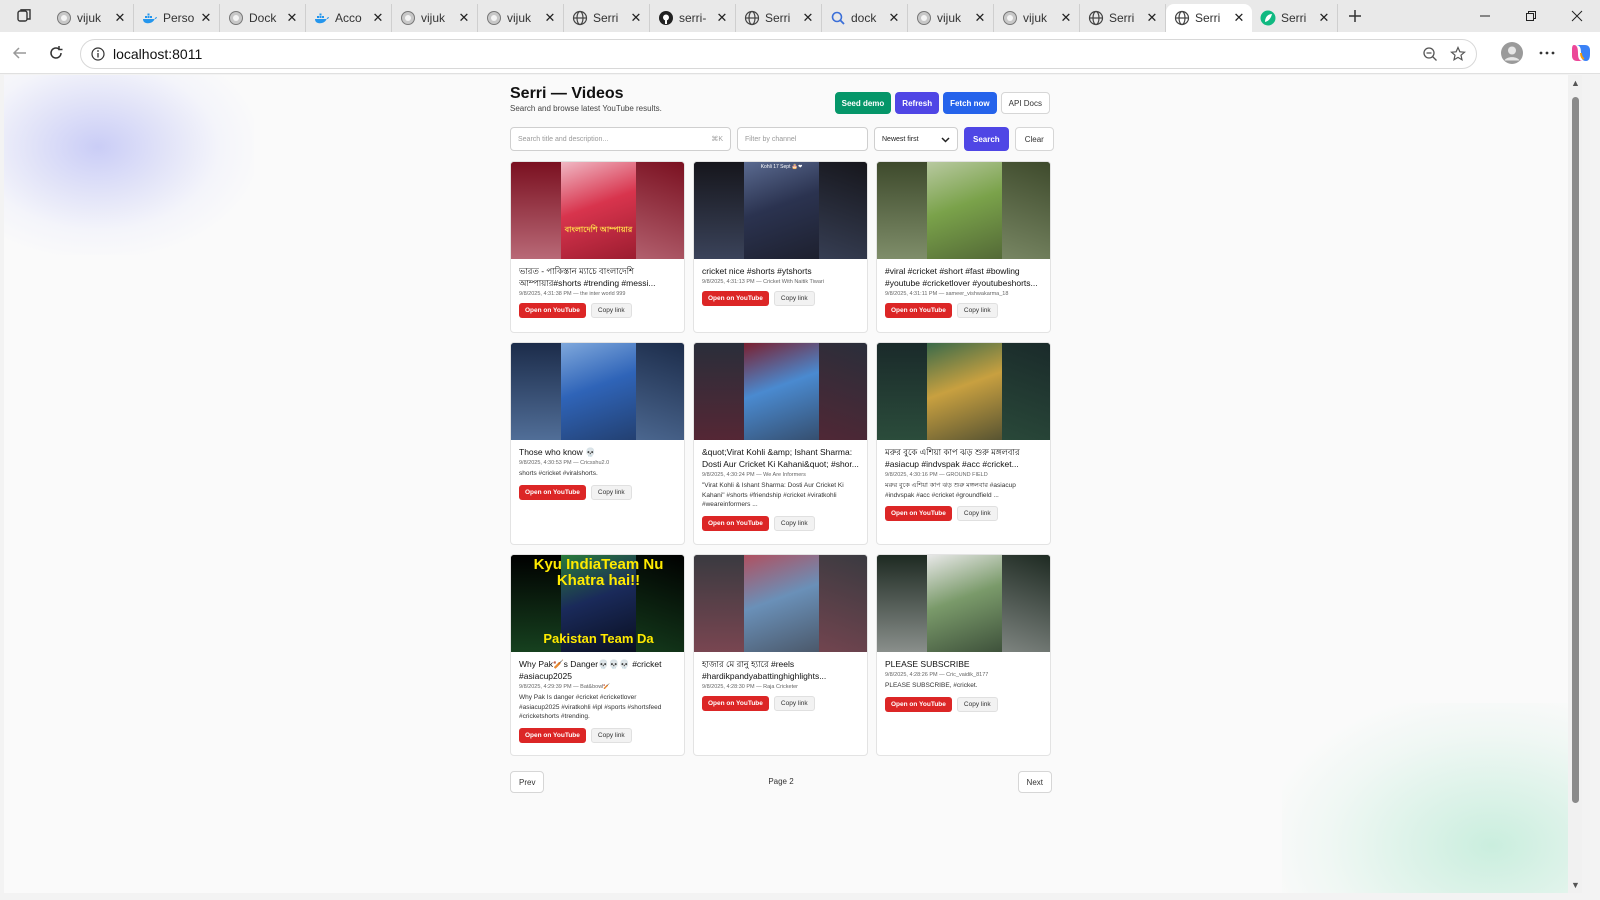 The height and width of the screenshot is (900, 1600). Describe the element at coordinates (693, 18) in the screenshot. I see `browser-tab: serri- ✕` at that location.